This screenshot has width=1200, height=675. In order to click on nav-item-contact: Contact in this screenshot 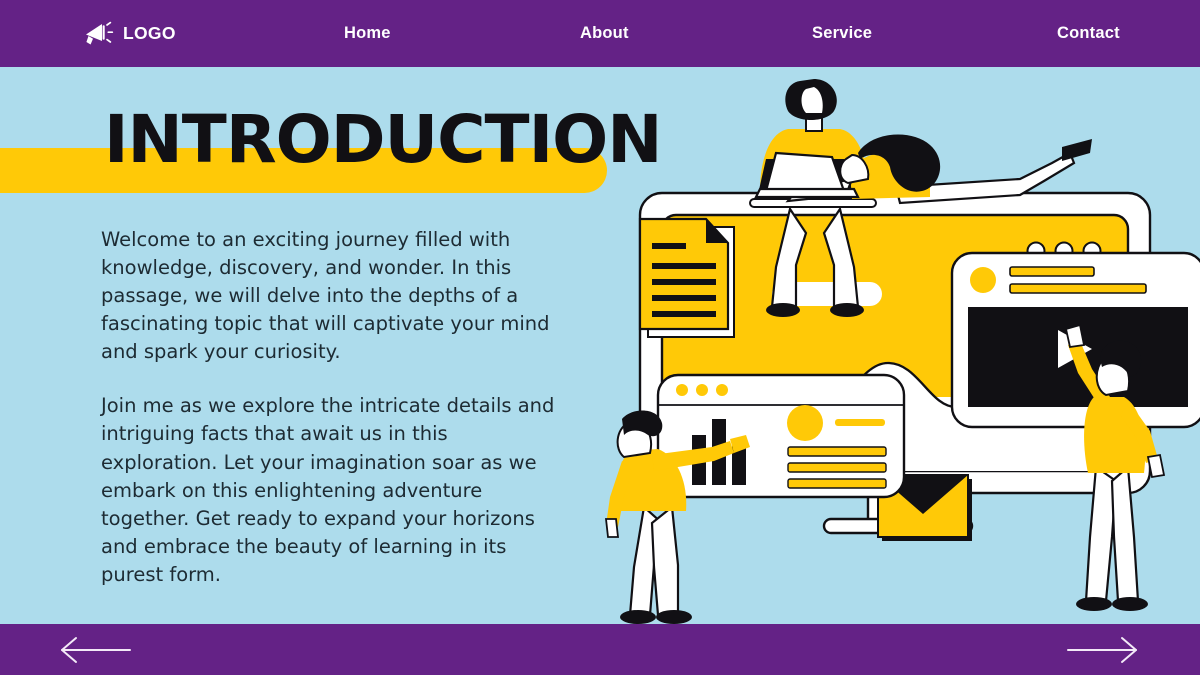, I will do `click(1088, 33)`.